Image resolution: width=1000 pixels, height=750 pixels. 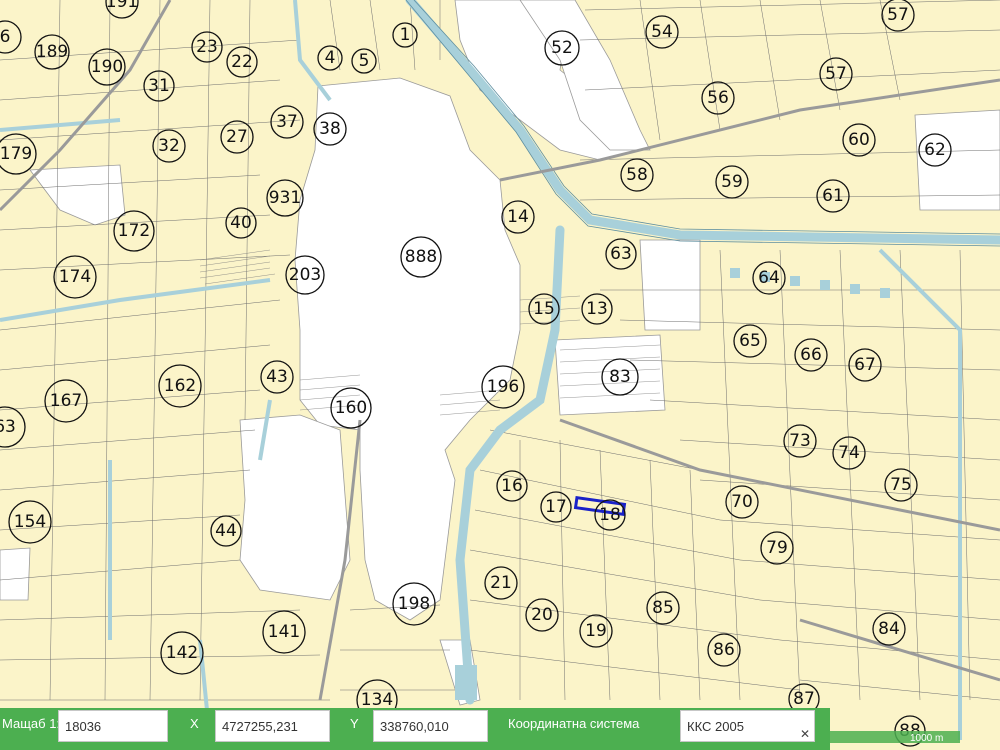 I want to click on x-coordinate-field: 4727255,231, so click(x=272, y=726).